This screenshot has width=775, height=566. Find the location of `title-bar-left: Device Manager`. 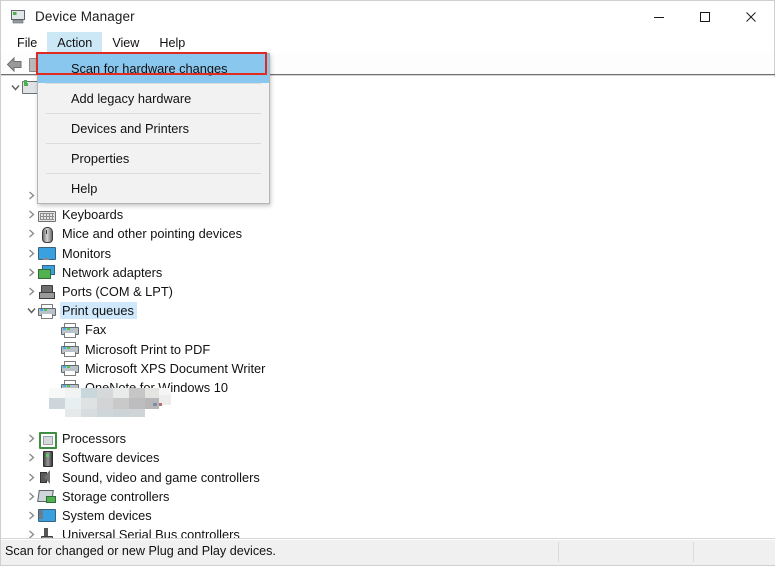

title-bar-left: Device Manager is located at coordinates (73, 16).